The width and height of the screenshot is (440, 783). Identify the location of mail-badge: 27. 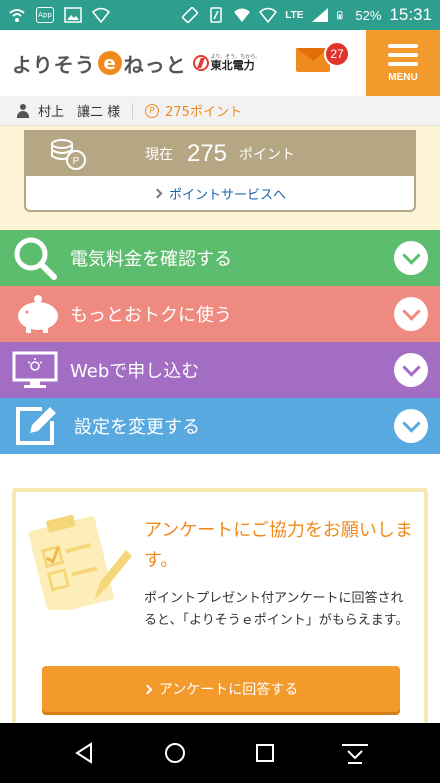
(337, 54).